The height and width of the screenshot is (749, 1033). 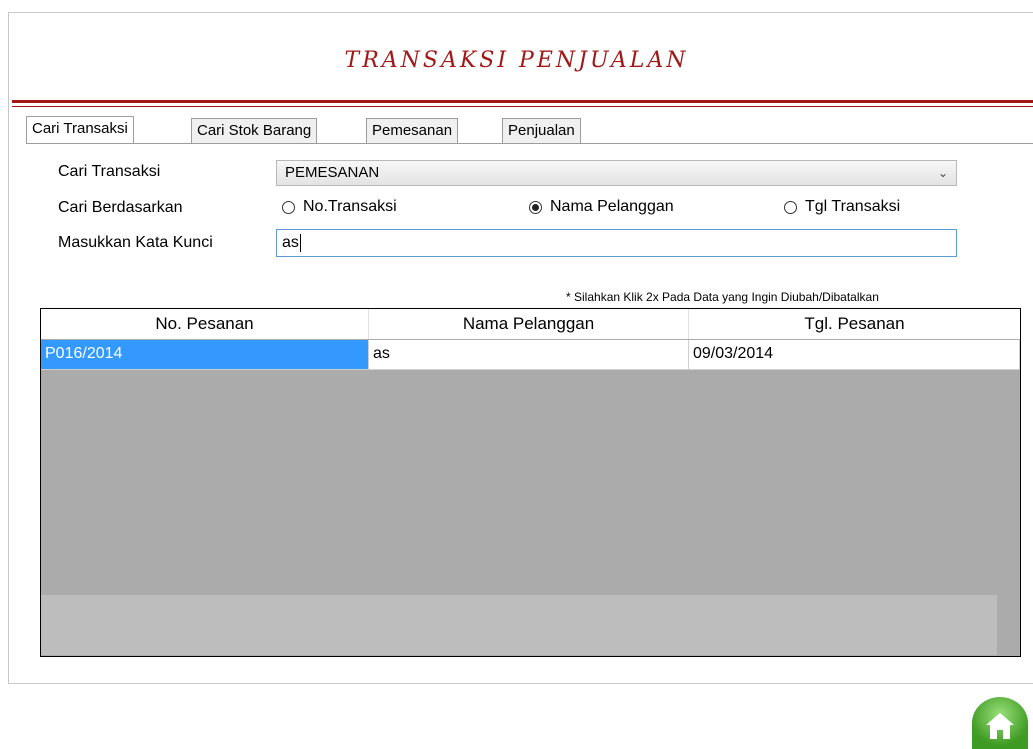 What do you see at coordinates (332, 172) in the screenshot?
I see `cari-transaksi-selected-value: PEMESANAN` at bounding box center [332, 172].